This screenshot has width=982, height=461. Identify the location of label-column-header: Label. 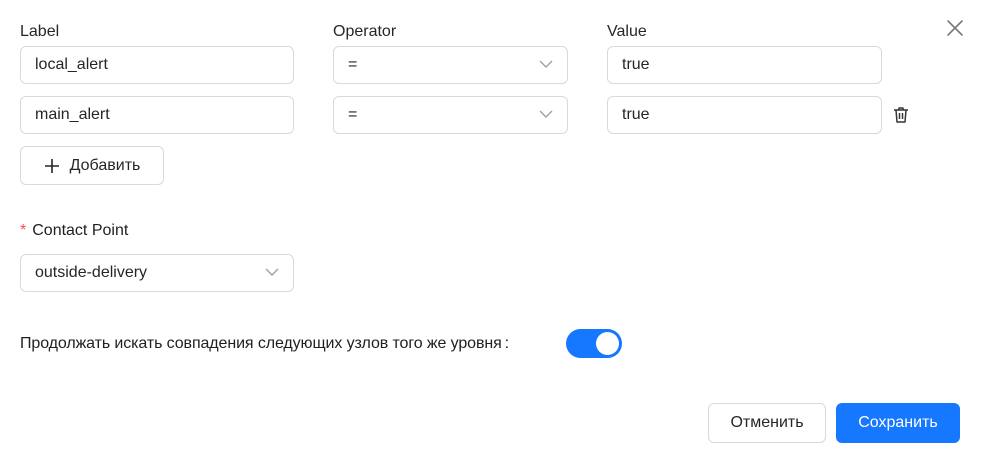
(40, 31).